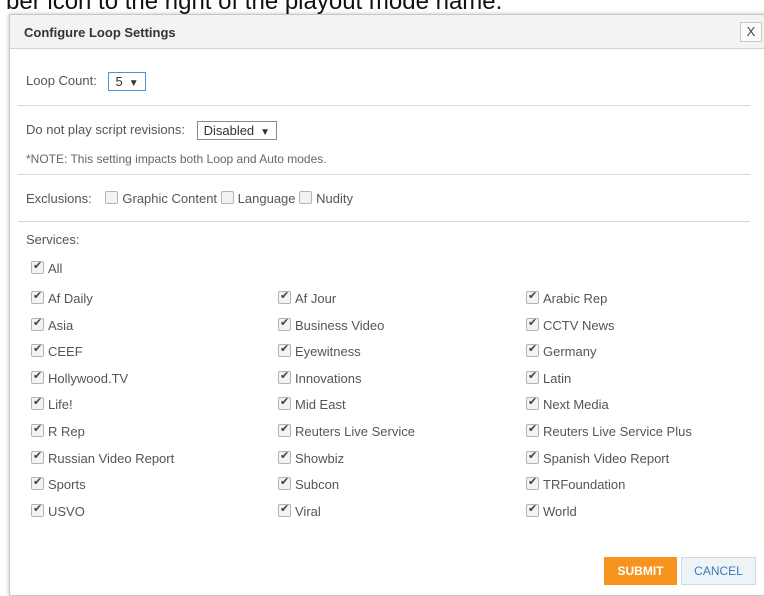 The image size is (764, 596). I want to click on service-checkbox: Viral, so click(299, 510).